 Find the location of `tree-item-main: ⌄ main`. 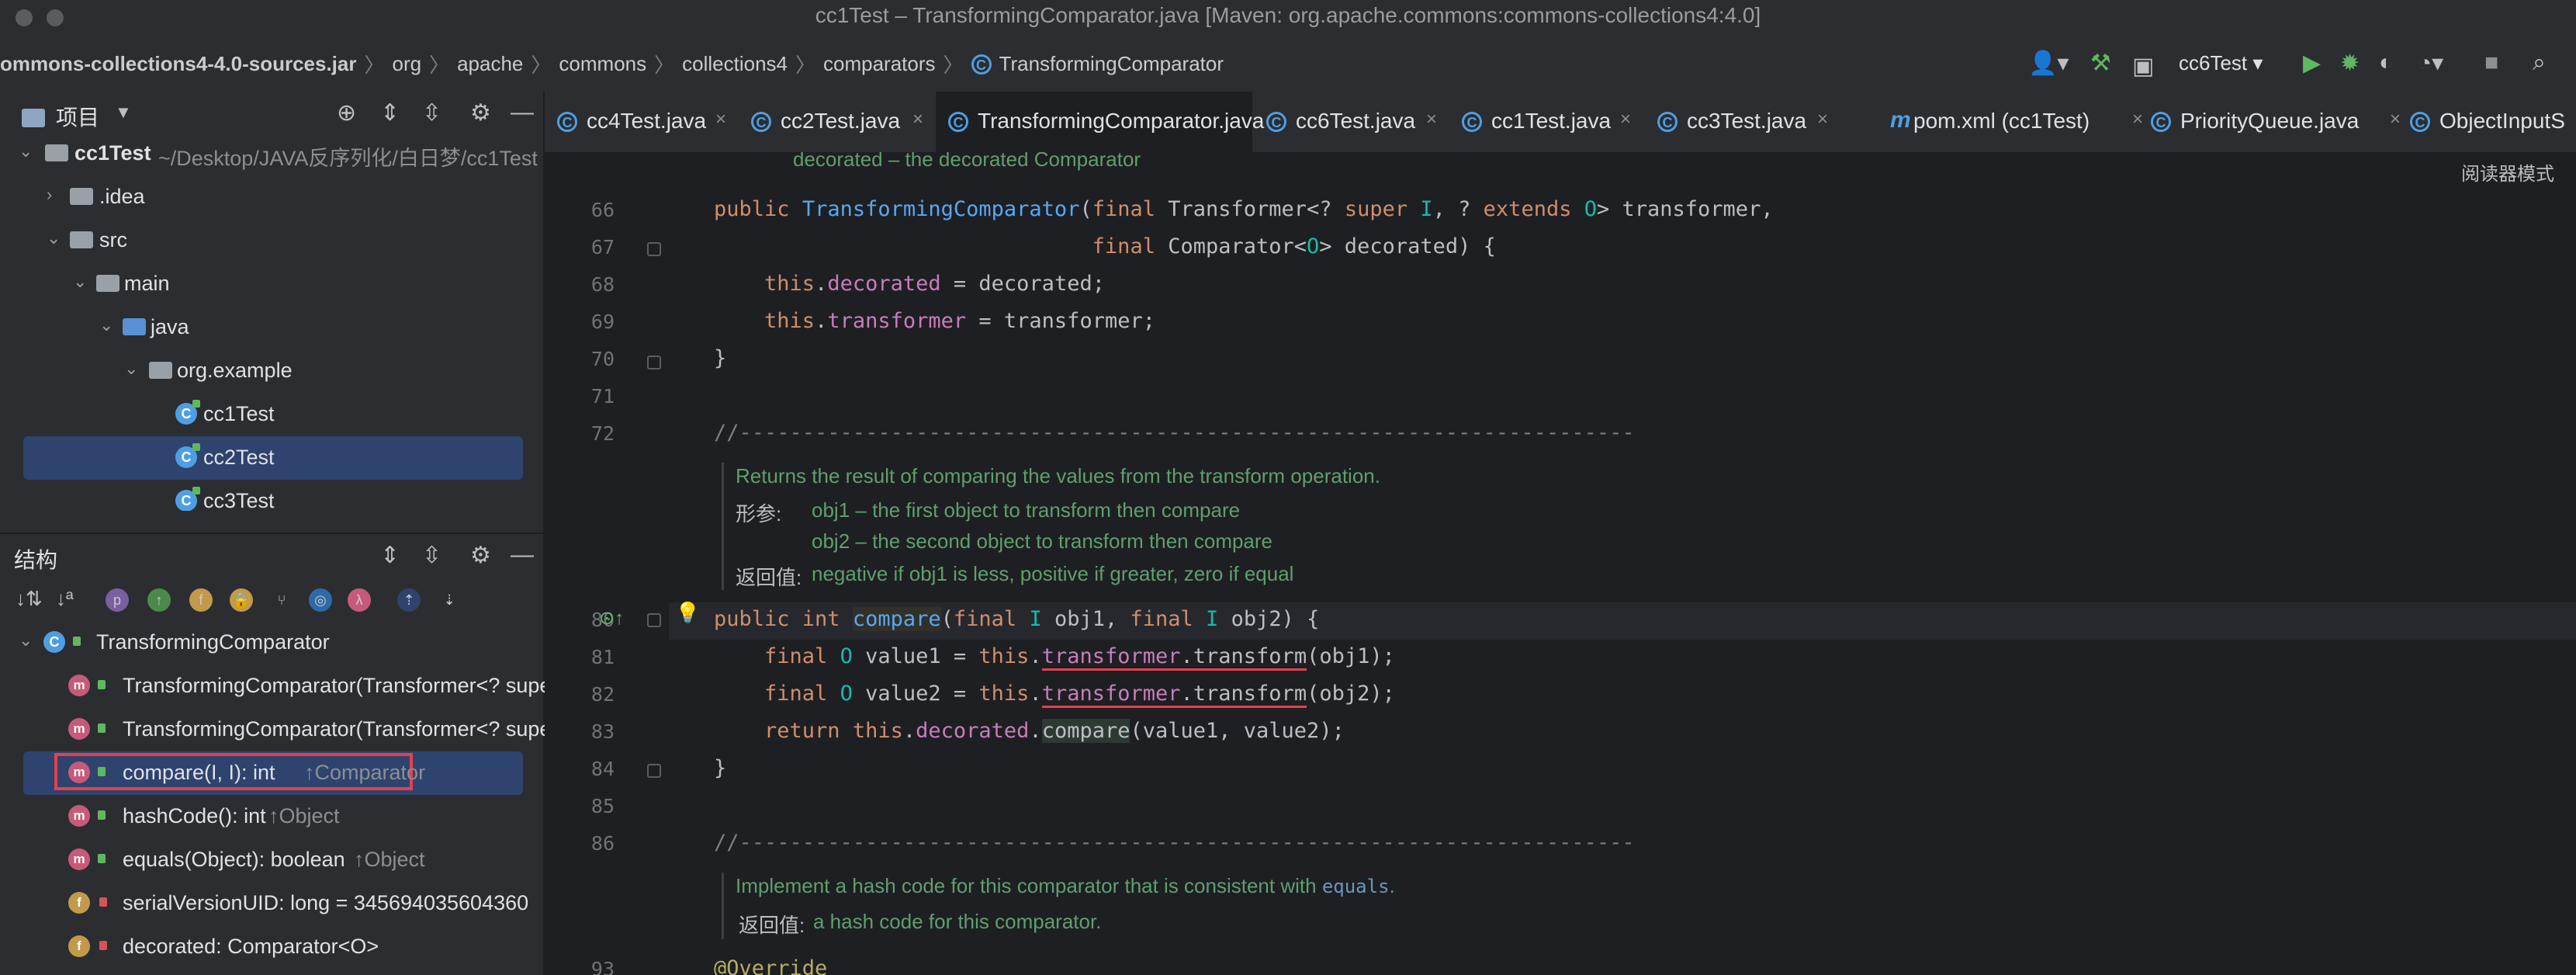

tree-item-main: ⌄ main is located at coordinates (271, 284).